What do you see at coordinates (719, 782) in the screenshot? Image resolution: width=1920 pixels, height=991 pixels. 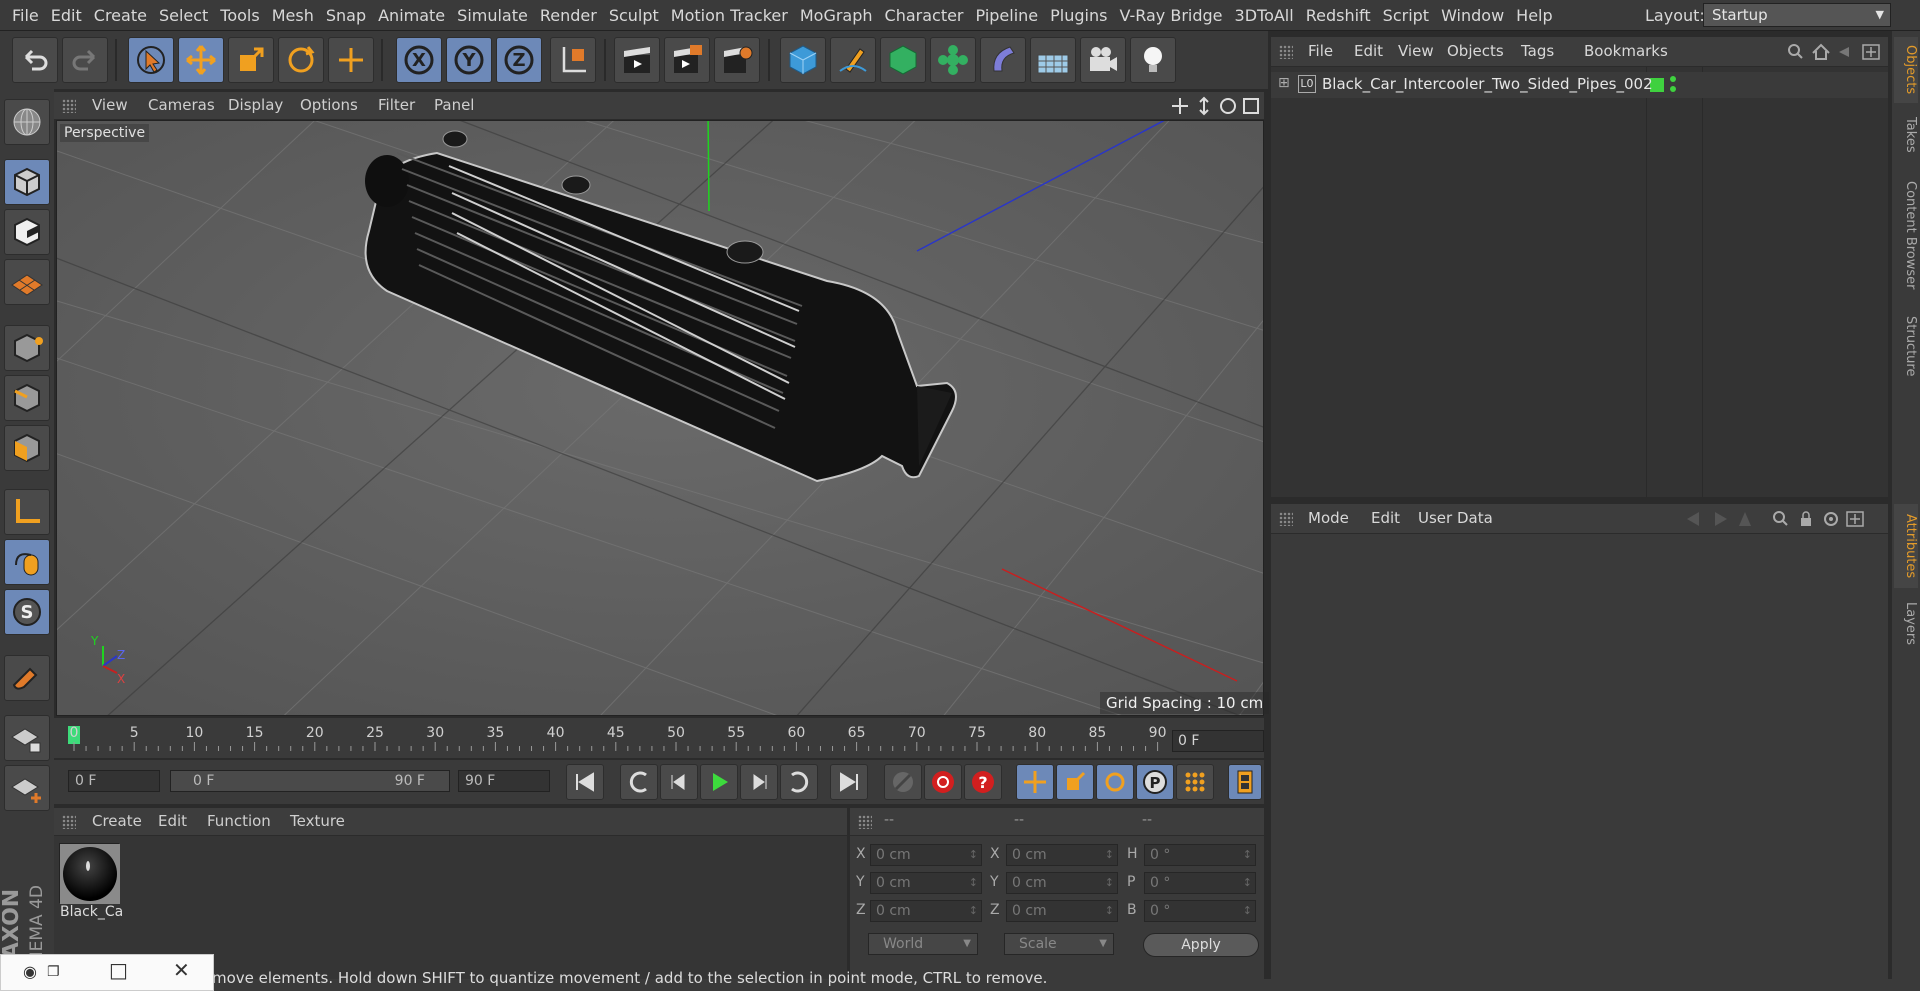 I see `play-button` at bounding box center [719, 782].